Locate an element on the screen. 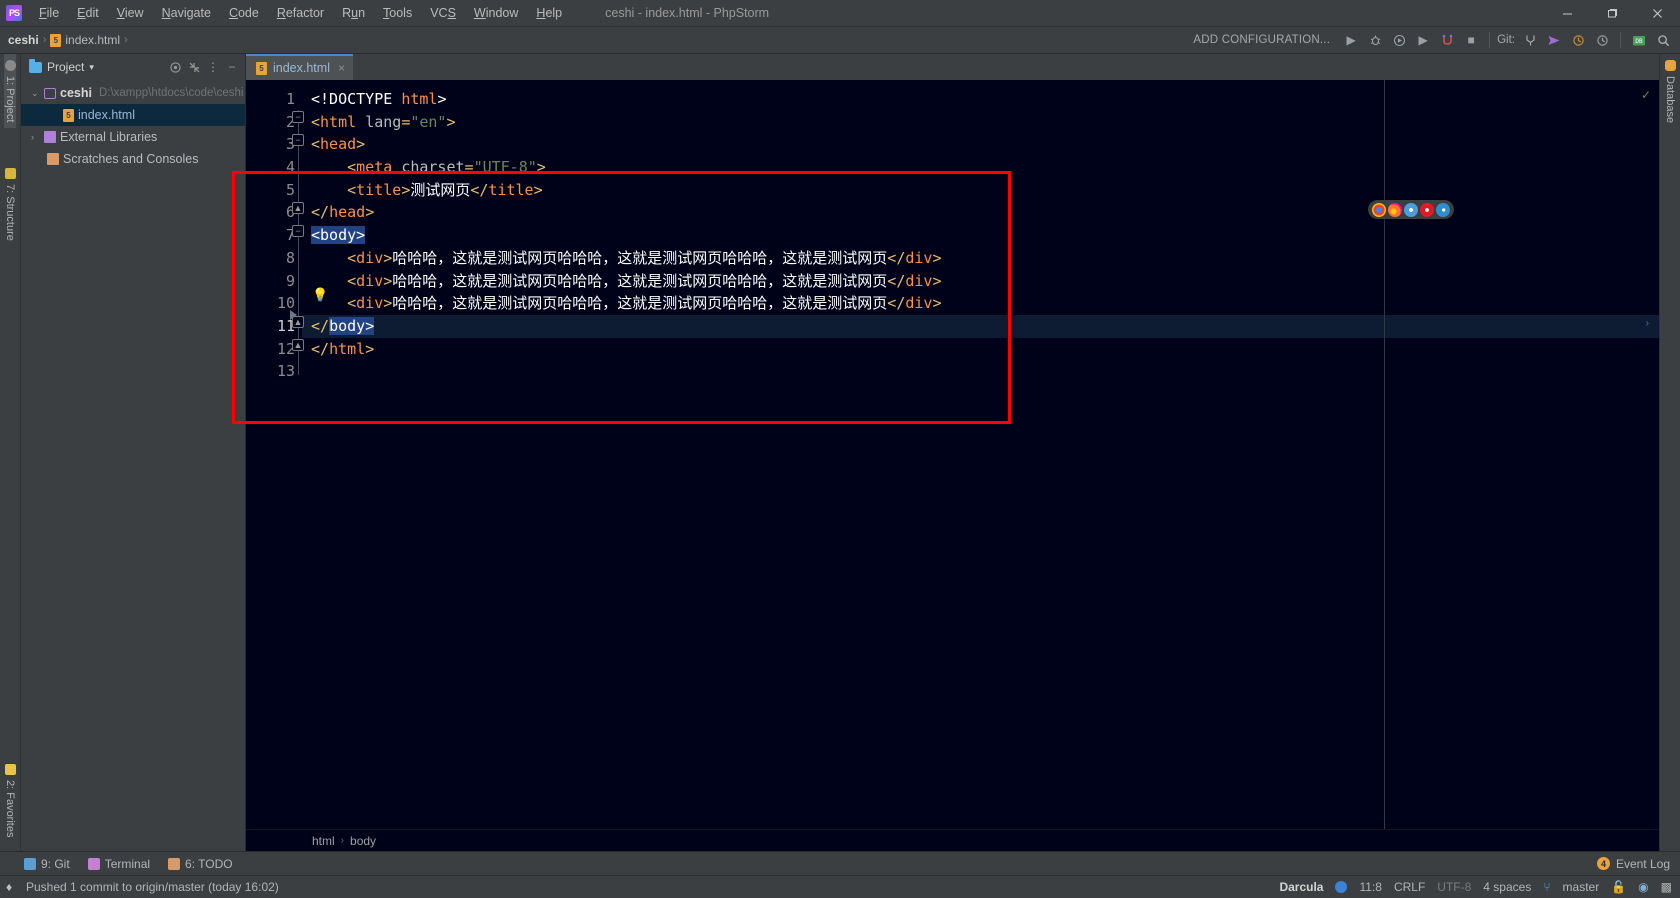 The image size is (1680, 898). options-icon: ⋮ is located at coordinates (213, 67).